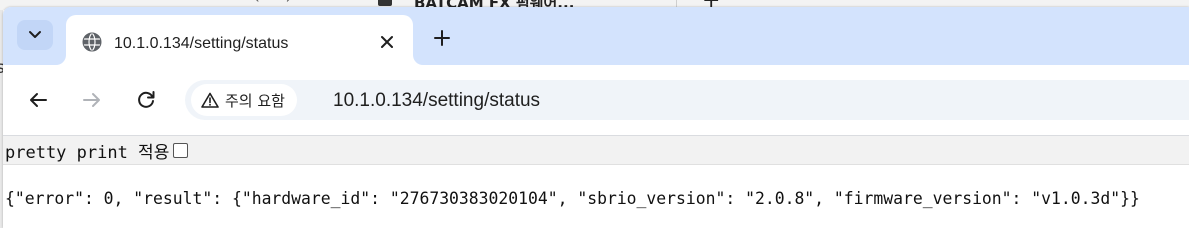 The height and width of the screenshot is (240, 1189). I want to click on reload-button, so click(146, 100).